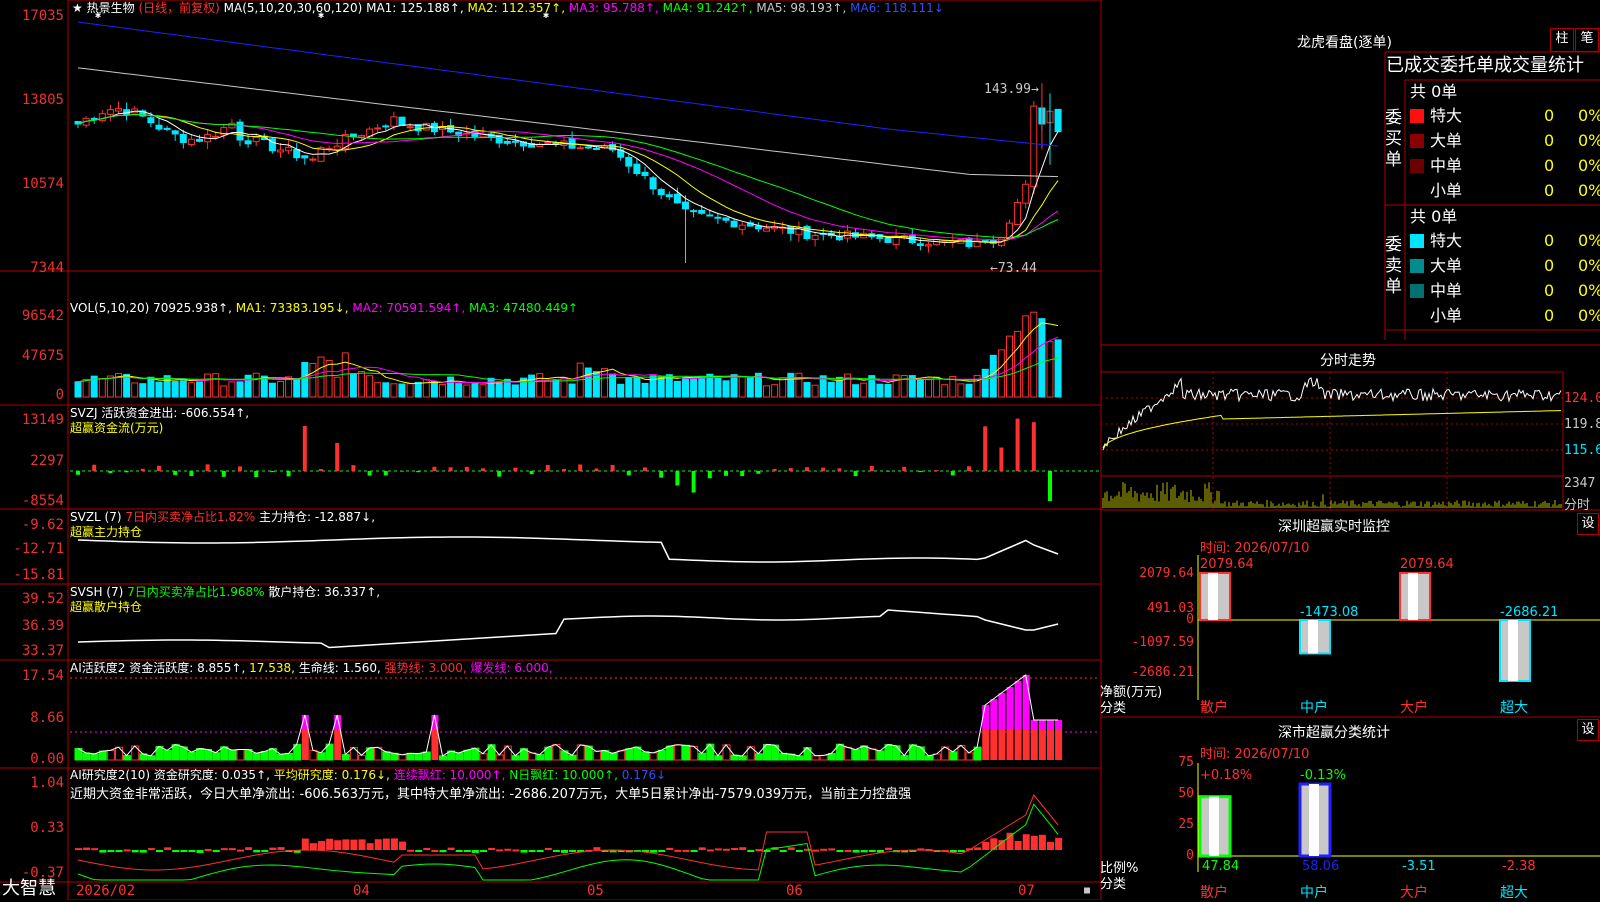  I want to click on lhb-buy-name: 大单, so click(1446, 140).